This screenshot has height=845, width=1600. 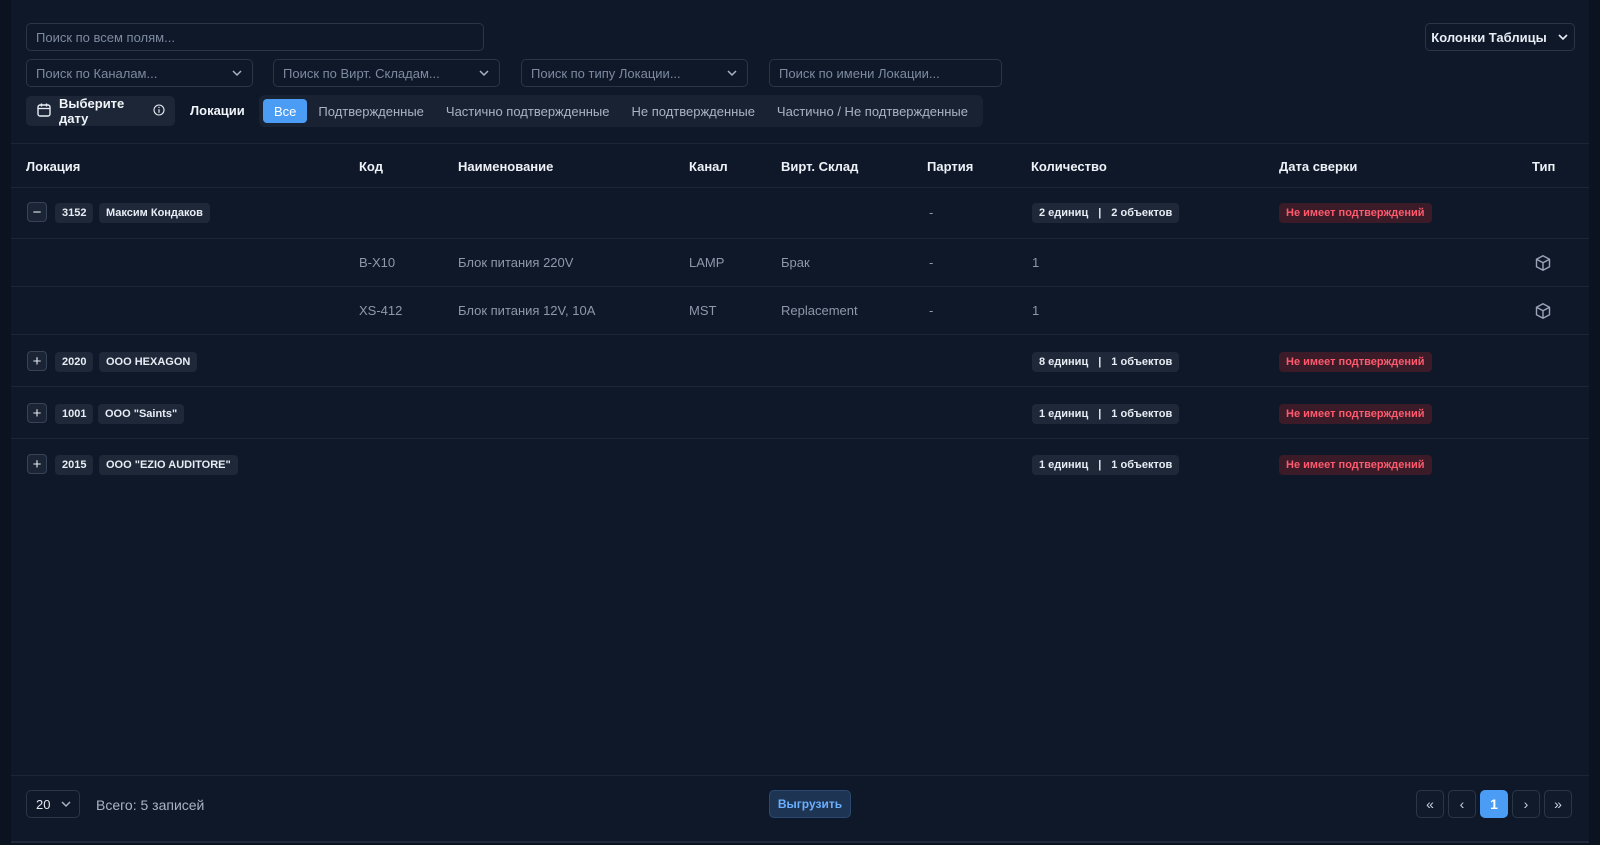 I want to click on locations-label: Локации, so click(x=217, y=110).